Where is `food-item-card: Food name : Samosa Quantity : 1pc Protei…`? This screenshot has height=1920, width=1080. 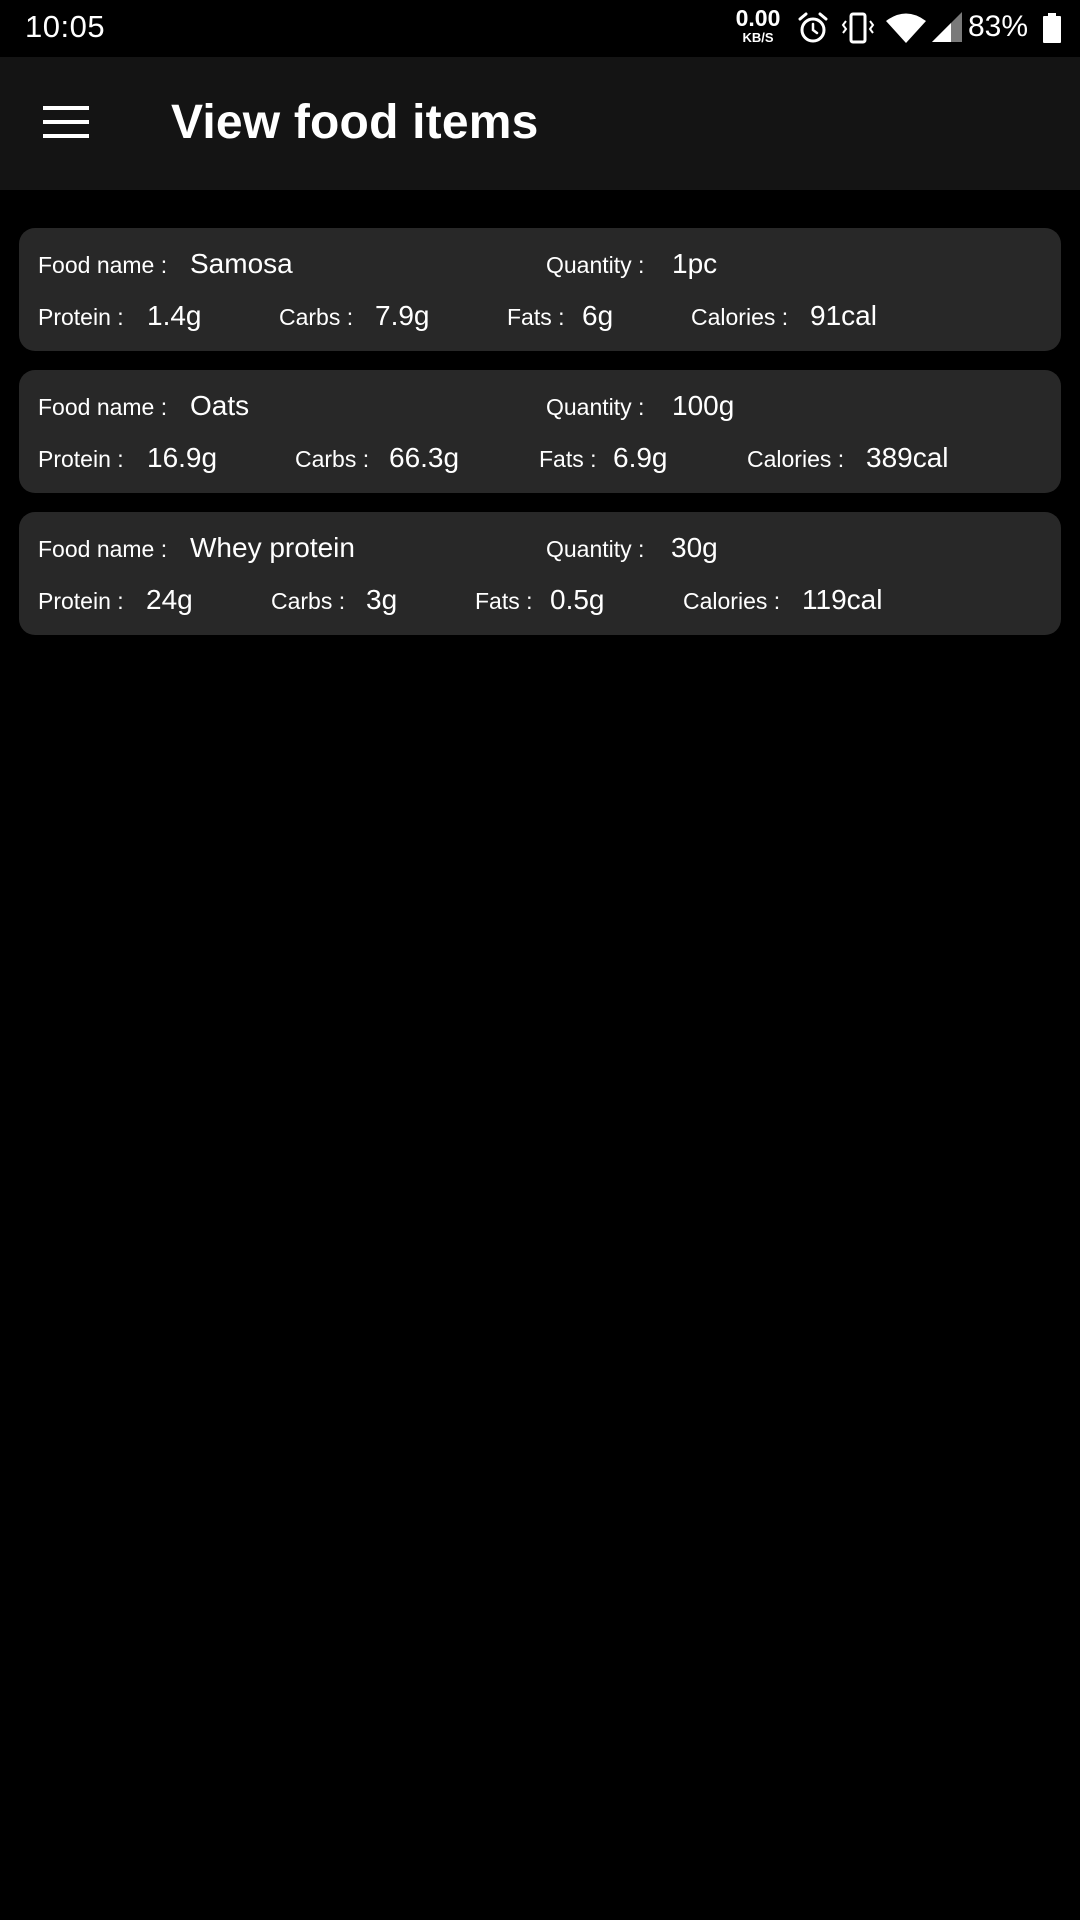 food-item-card: Food name : Samosa Quantity : 1pc Protei… is located at coordinates (540, 289).